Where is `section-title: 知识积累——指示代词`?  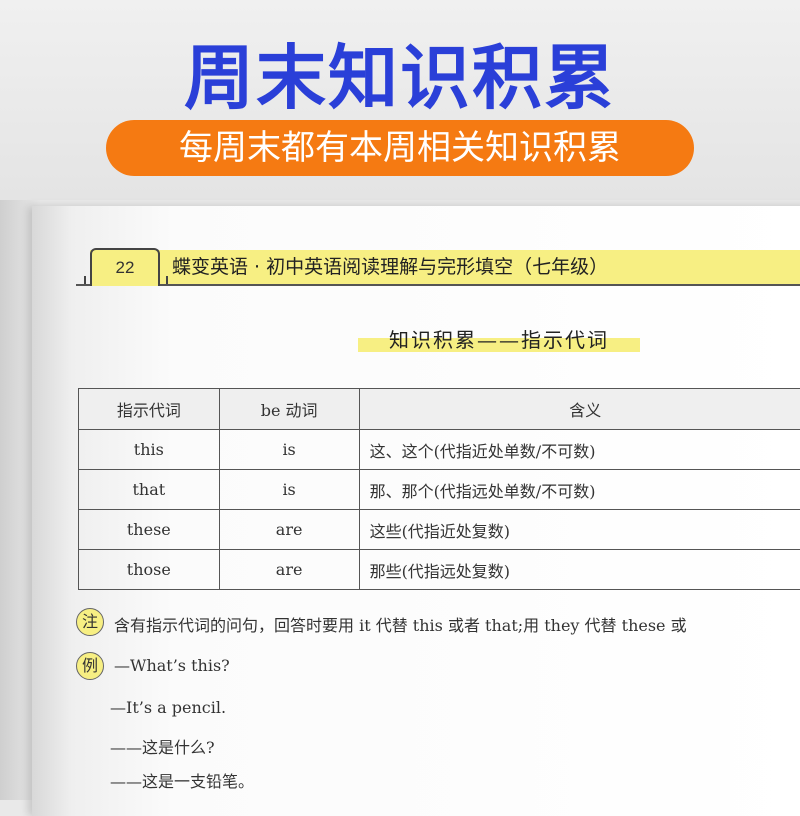 section-title: 知识积累——指示代词 is located at coordinates (499, 338).